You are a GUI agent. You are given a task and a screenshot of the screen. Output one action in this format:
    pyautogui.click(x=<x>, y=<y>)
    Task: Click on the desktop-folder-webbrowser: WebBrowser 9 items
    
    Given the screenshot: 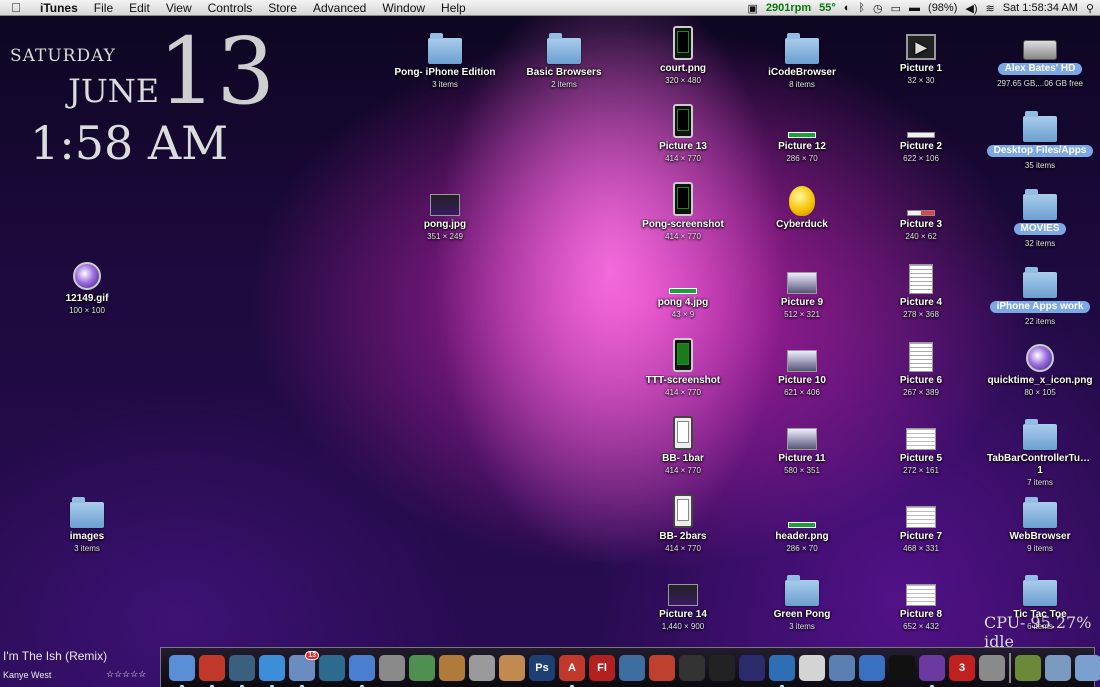 What is the action you would take?
    pyautogui.click(x=1040, y=522)
    